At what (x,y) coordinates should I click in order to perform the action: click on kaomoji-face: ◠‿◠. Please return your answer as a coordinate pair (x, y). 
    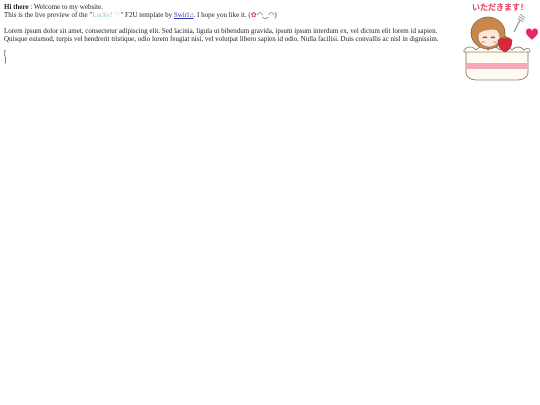
    Looking at the image, I should click on (265, 15).